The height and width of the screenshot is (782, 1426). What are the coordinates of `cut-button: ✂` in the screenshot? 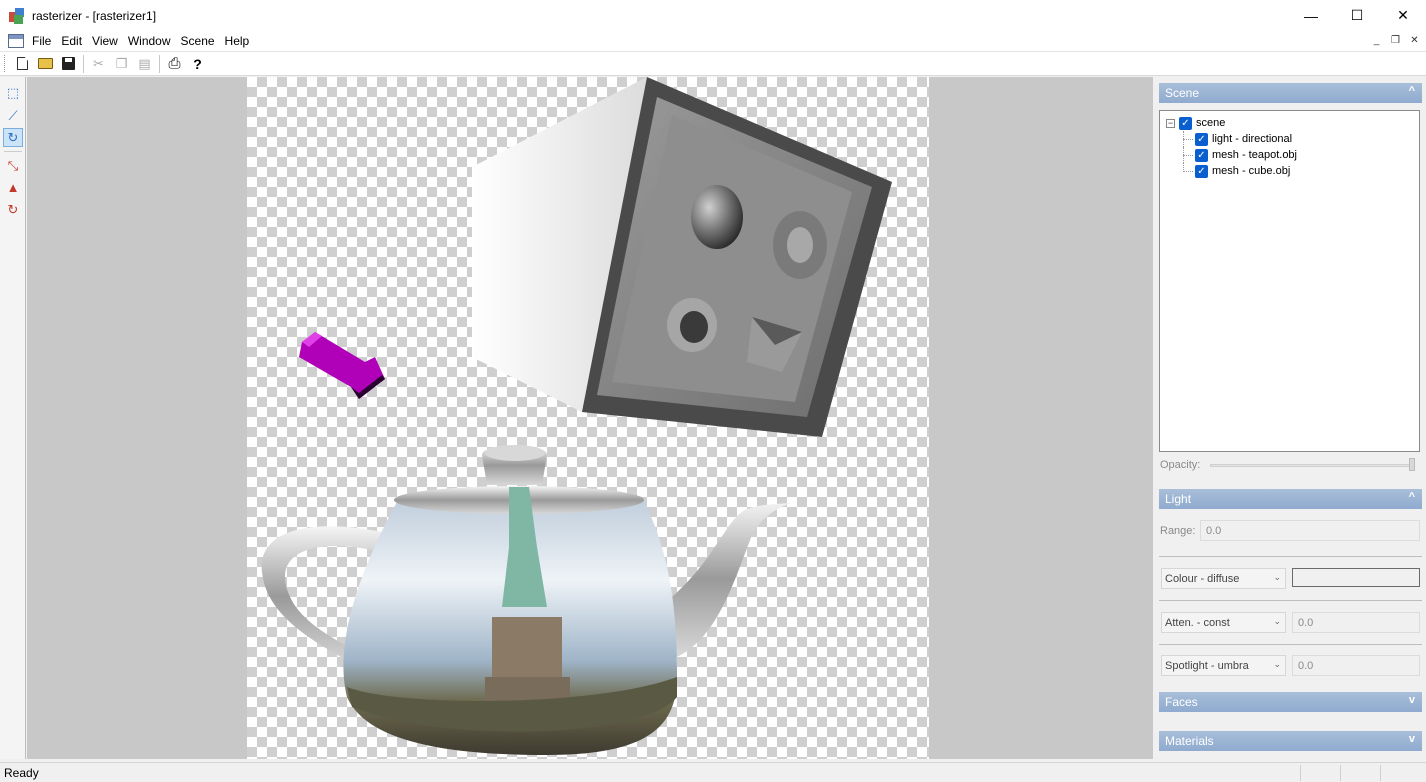 It's located at (98, 64).